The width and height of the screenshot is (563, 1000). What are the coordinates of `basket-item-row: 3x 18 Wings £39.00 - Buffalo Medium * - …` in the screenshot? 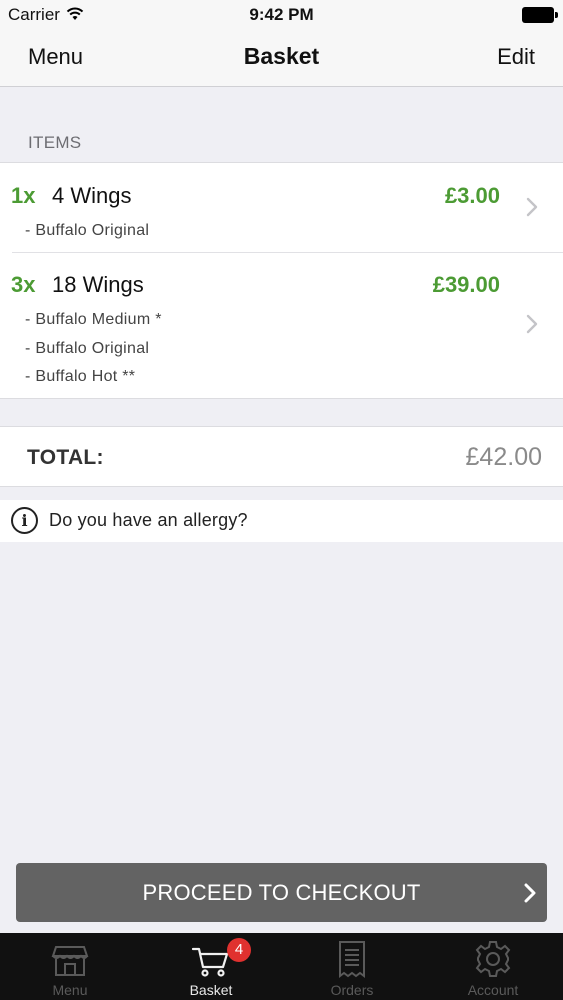 It's located at (281, 325).